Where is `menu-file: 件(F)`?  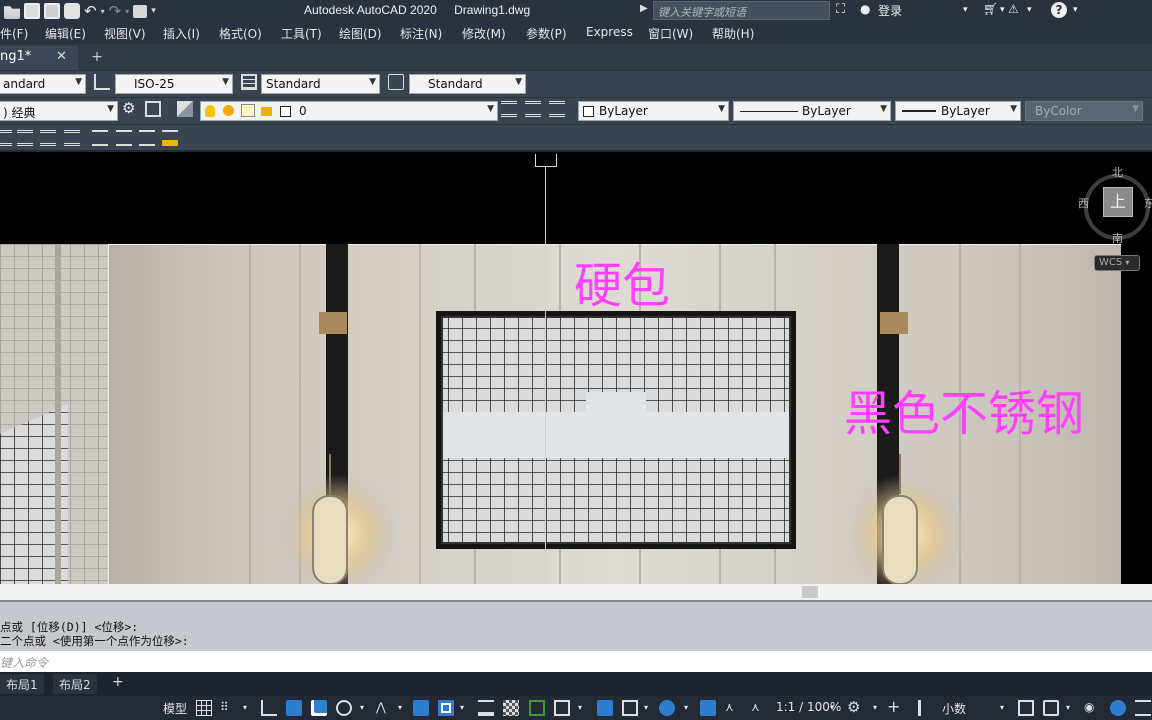 menu-file: 件(F) is located at coordinates (14, 33).